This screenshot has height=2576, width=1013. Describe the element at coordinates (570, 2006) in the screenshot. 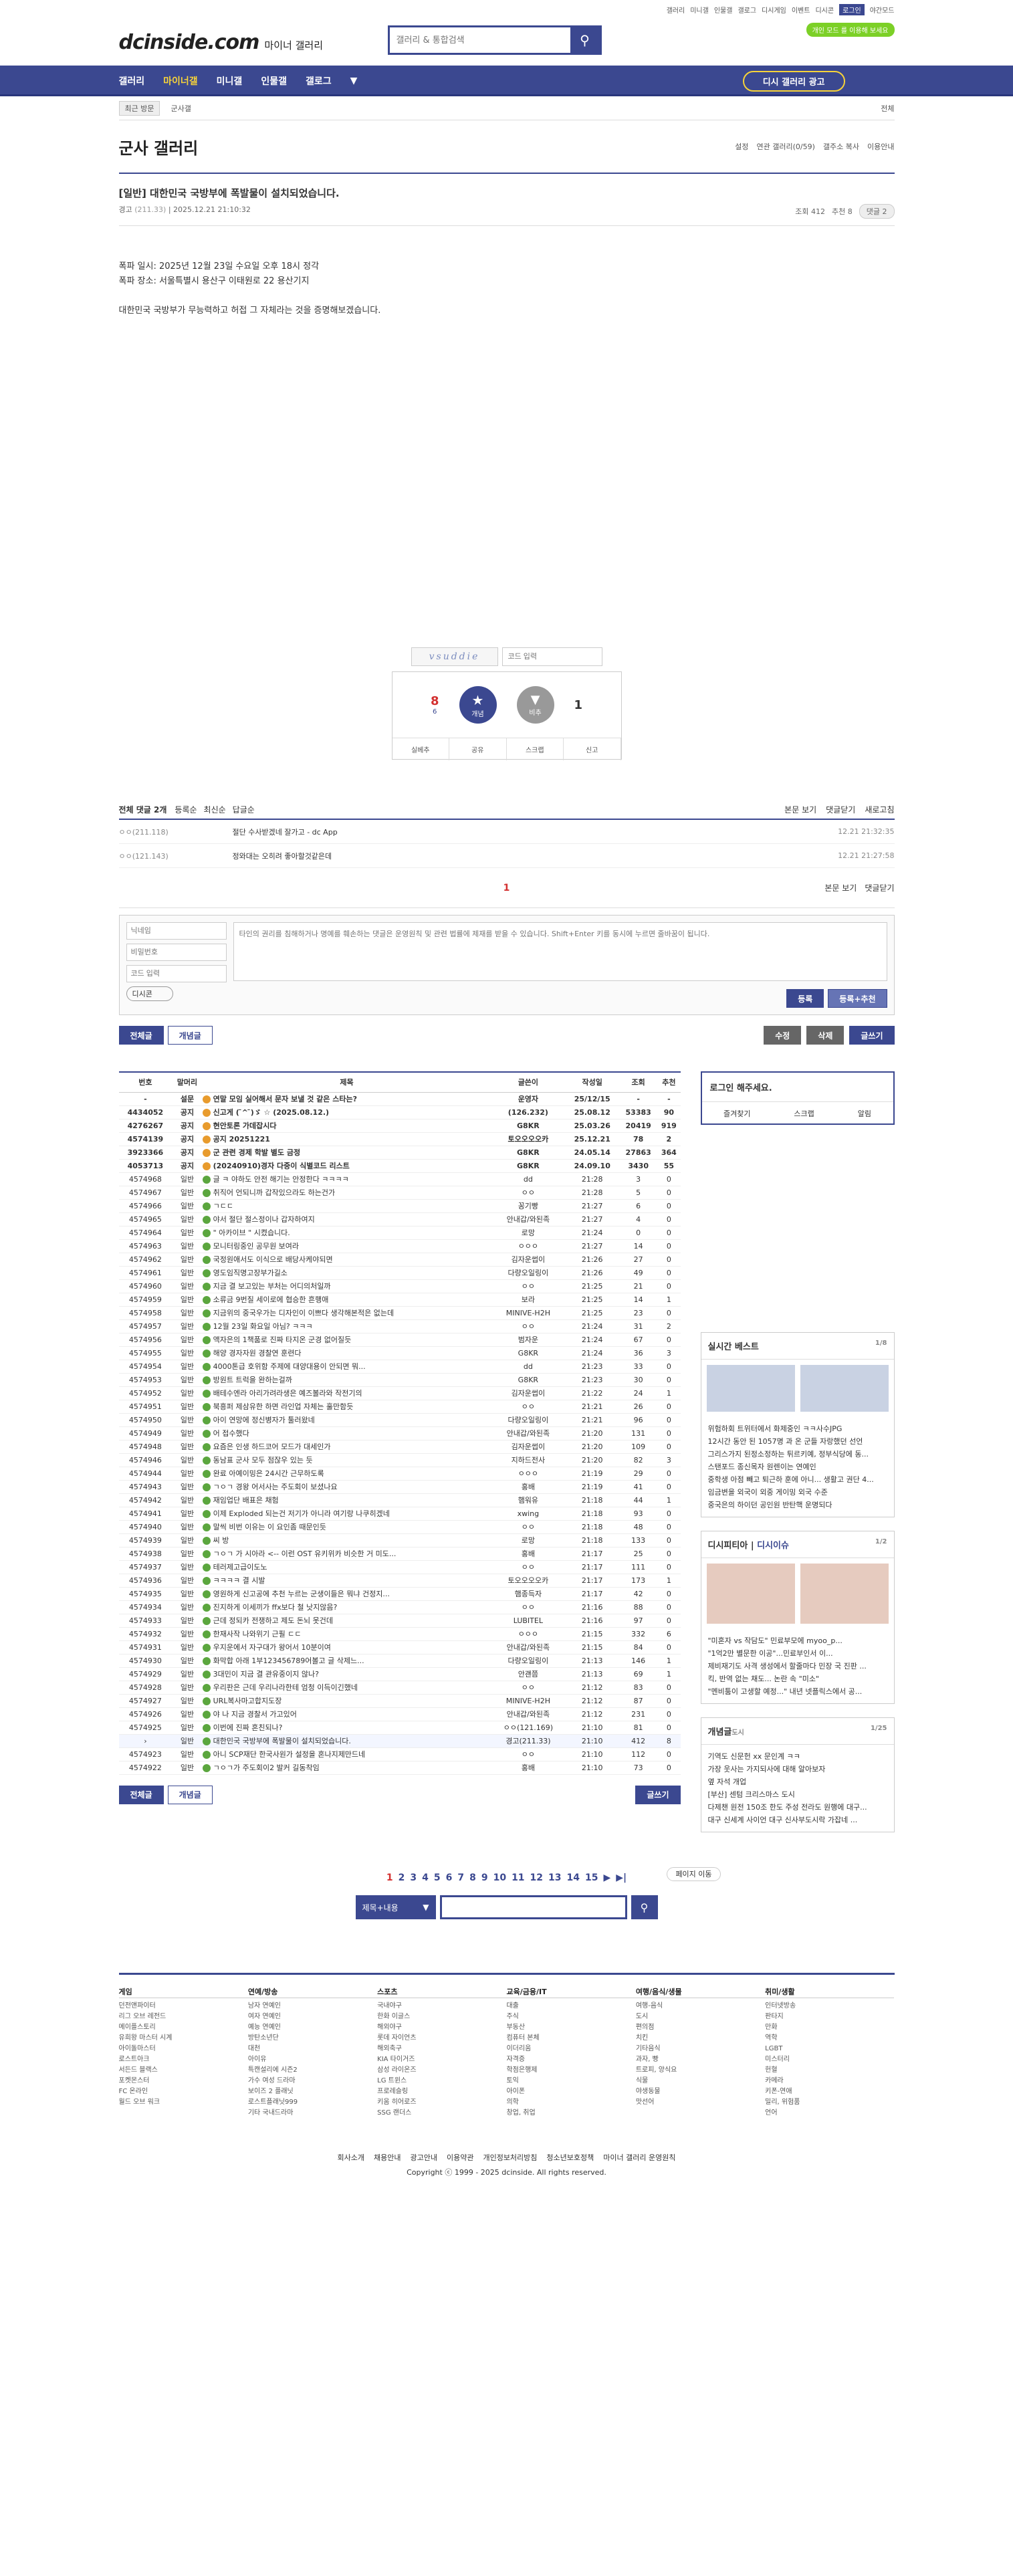

I see `footer-link: 대출` at that location.